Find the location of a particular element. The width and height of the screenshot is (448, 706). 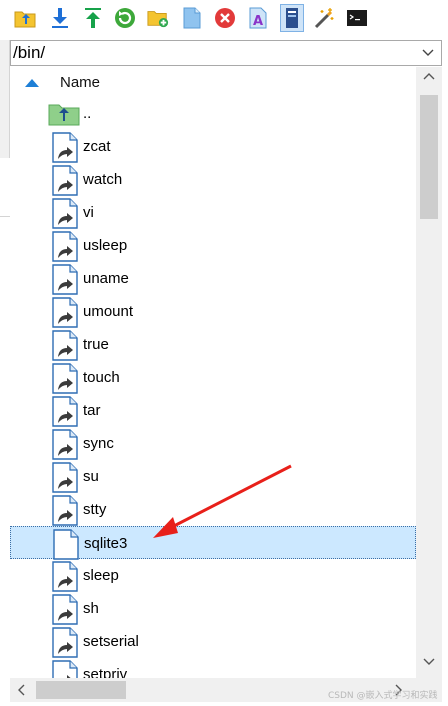

file-row: sync is located at coordinates (213, 443).